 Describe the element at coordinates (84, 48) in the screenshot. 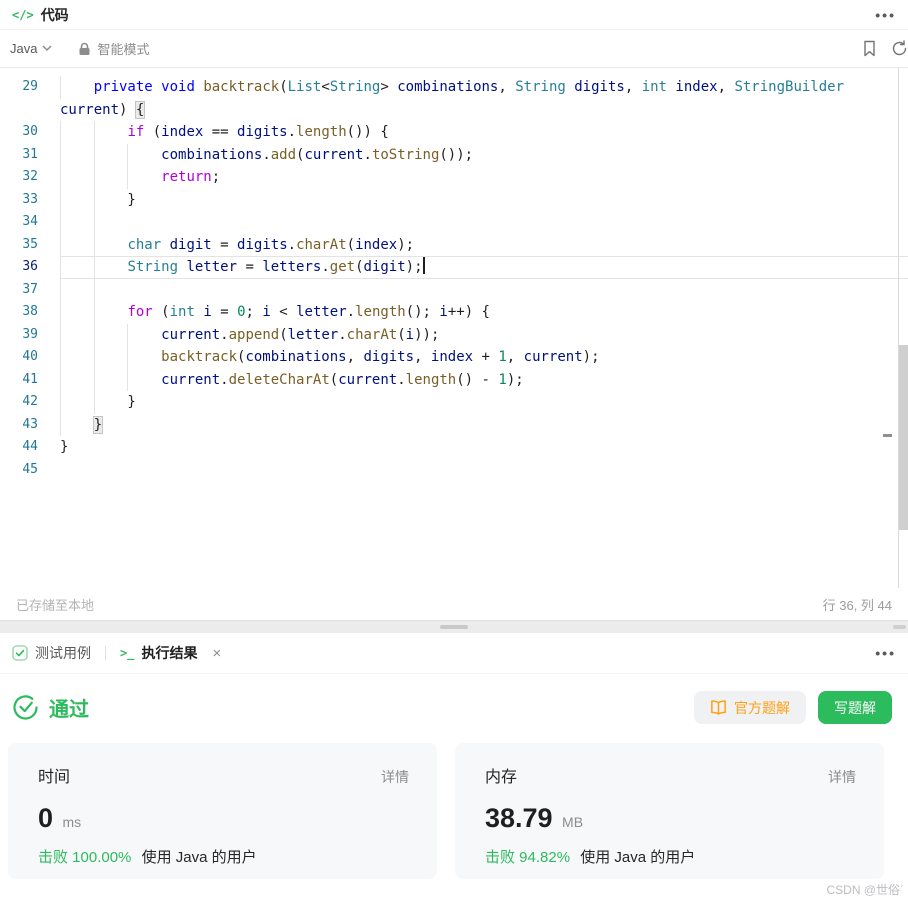

I see `lock-icon` at that location.